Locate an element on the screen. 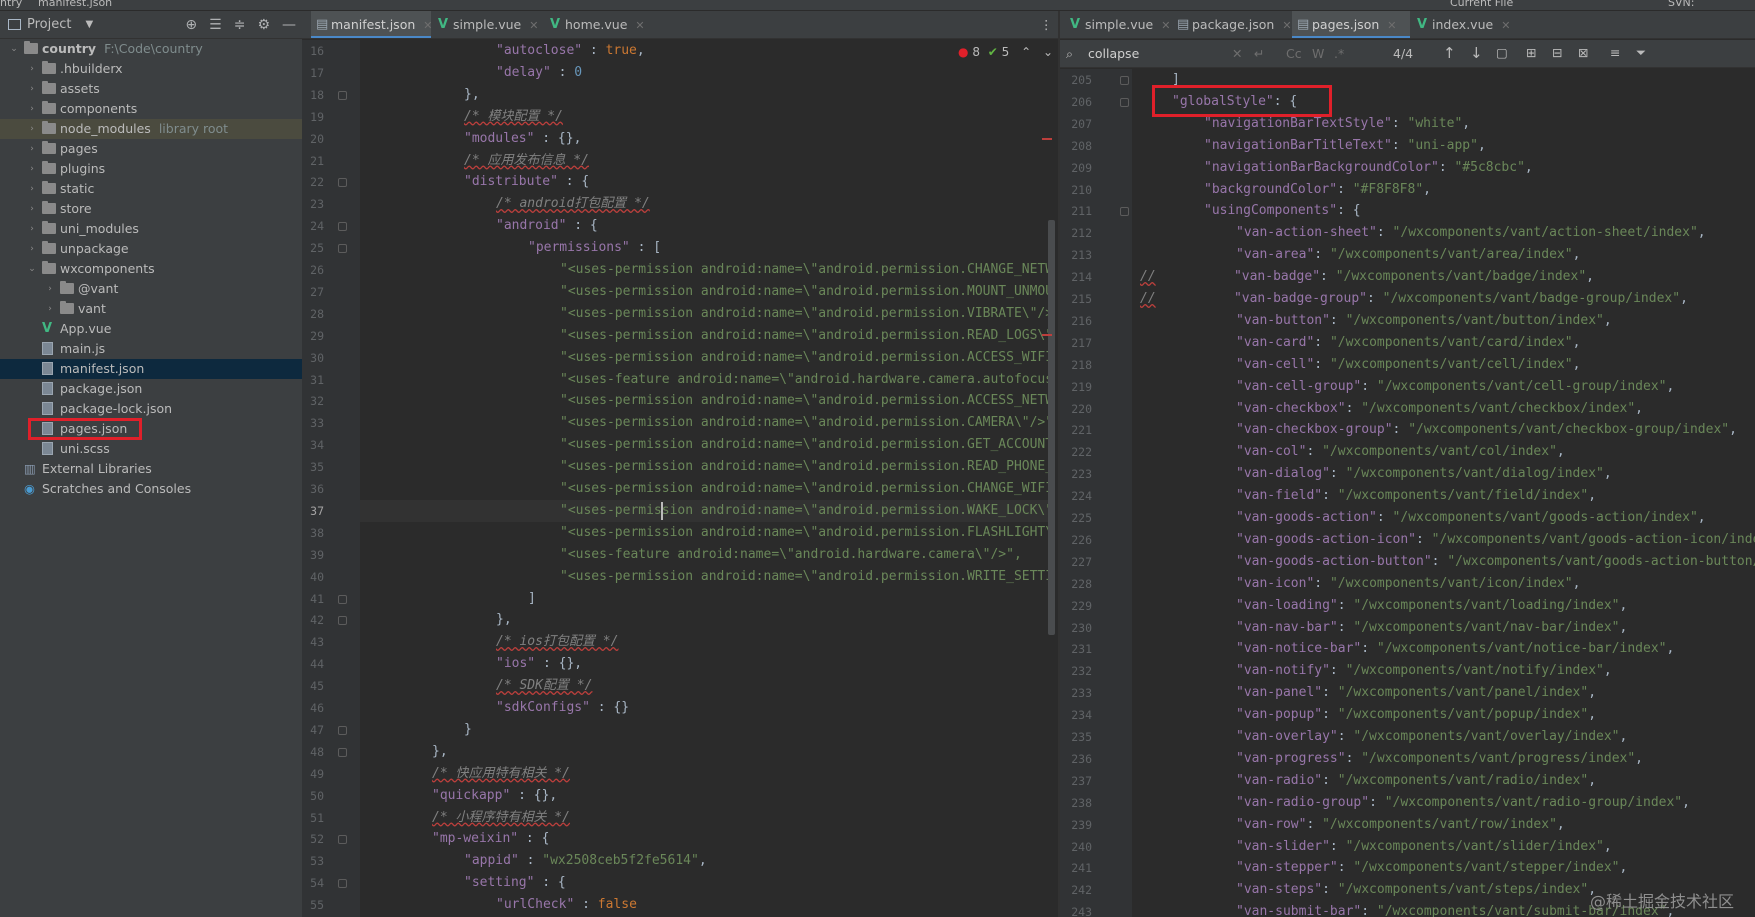 This screenshot has width=1755, height=917. match-case-toggle: Cc is located at coordinates (1294, 53).